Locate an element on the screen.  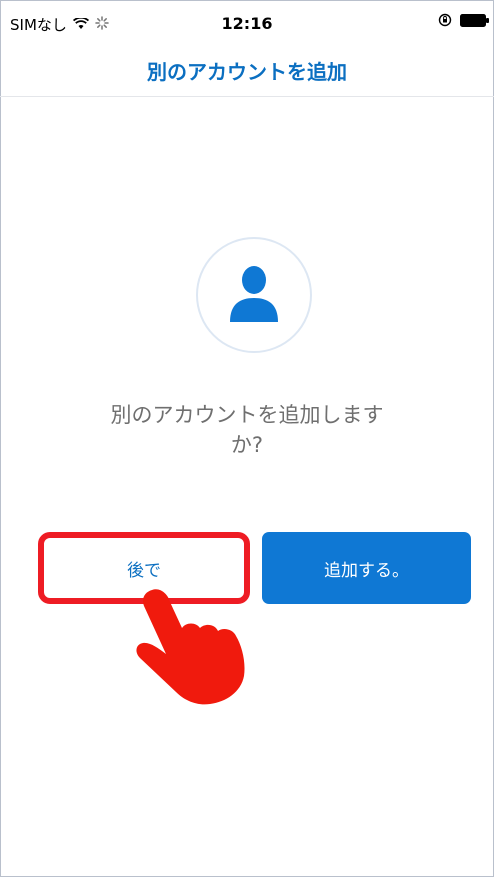
prompt-line-2: か? is located at coordinates (247, 445).